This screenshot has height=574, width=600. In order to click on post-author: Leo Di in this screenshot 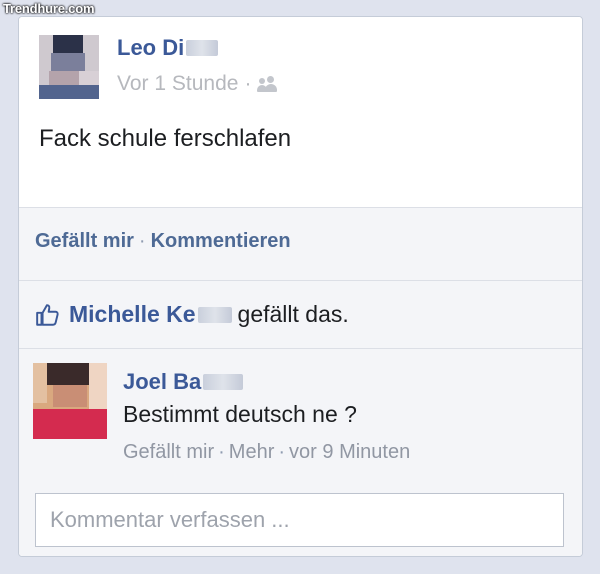, I will do `click(168, 48)`.